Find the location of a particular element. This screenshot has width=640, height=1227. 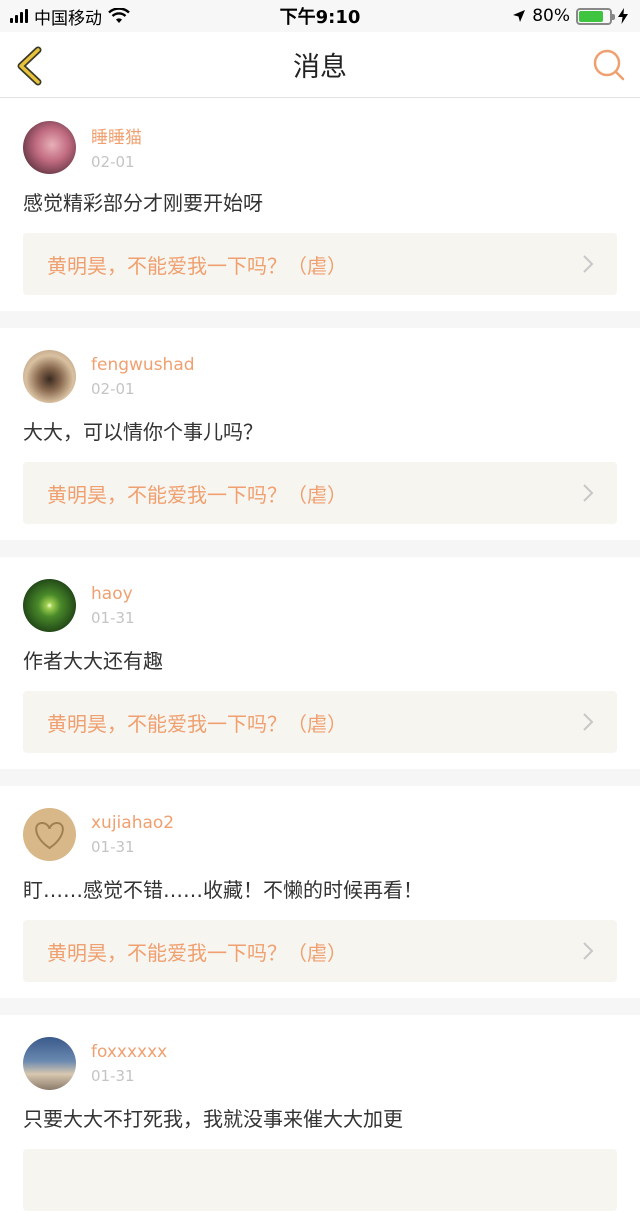

message-header: xujiahao2 01-31 is located at coordinates (320, 834).